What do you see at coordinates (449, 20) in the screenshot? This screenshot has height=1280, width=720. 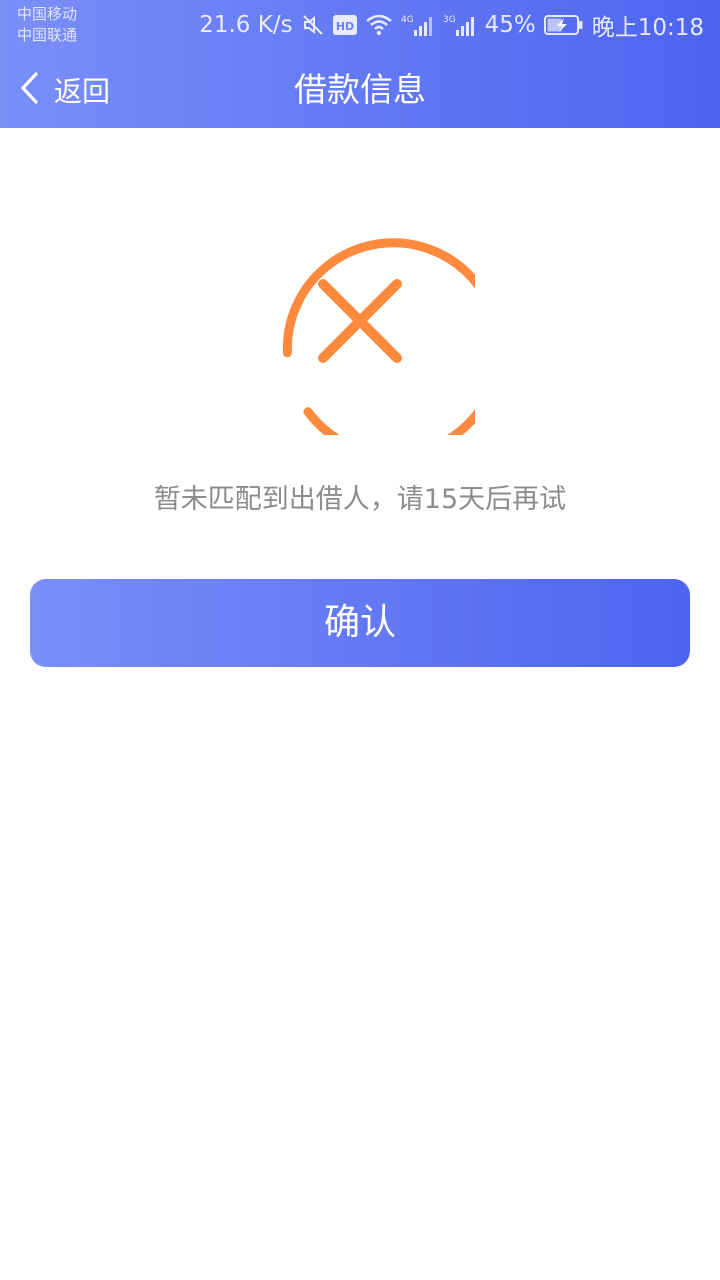 I see `signal-2-type: 3G` at bounding box center [449, 20].